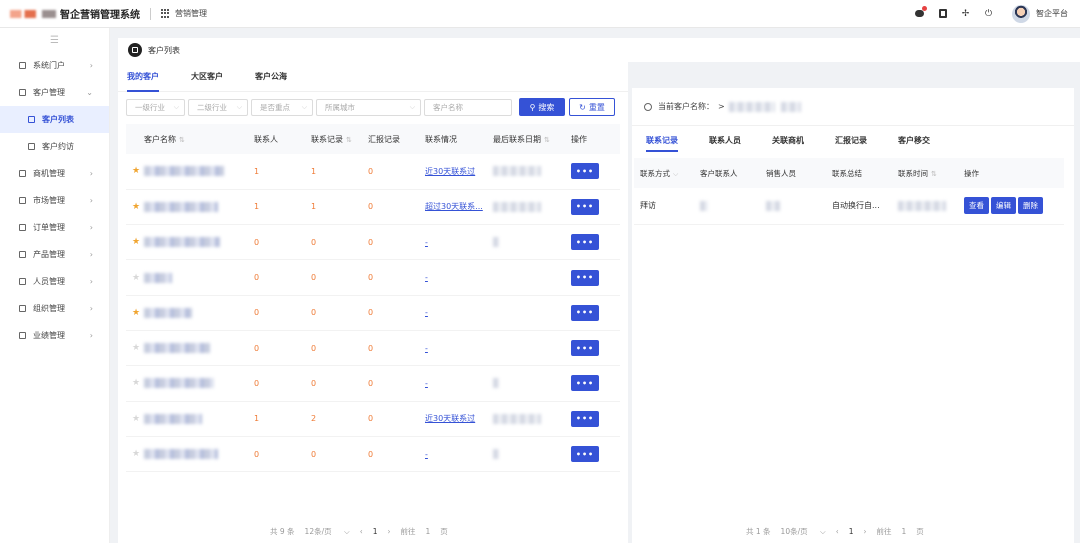 The image size is (1080, 543). I want to click on col-contact-time: 联系时间 ⇅, so click(931, 173).